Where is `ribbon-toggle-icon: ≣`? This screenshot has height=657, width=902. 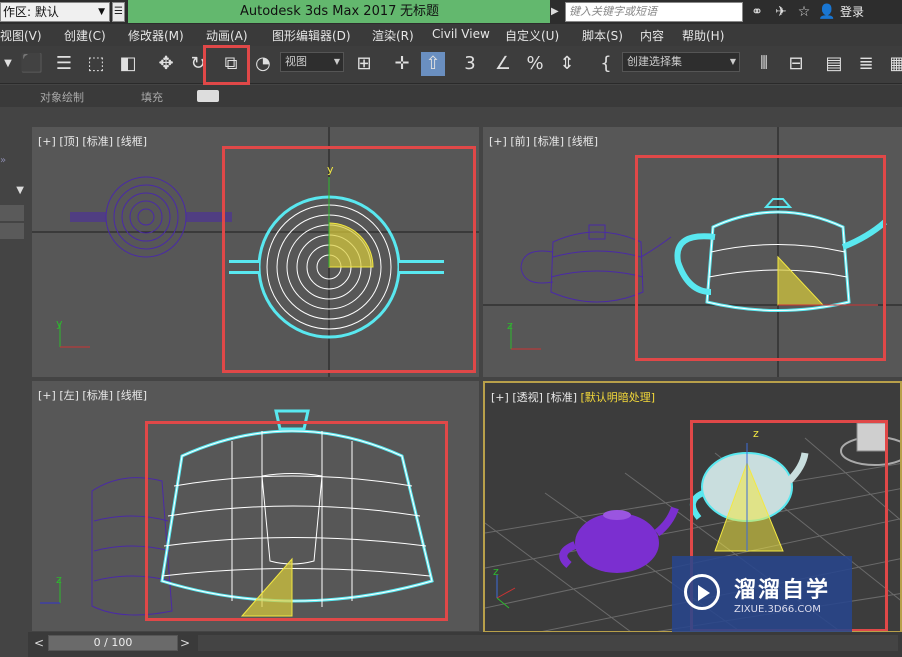
ribbon-toggle-icon: ≣ is located at coordinates (866, 64).